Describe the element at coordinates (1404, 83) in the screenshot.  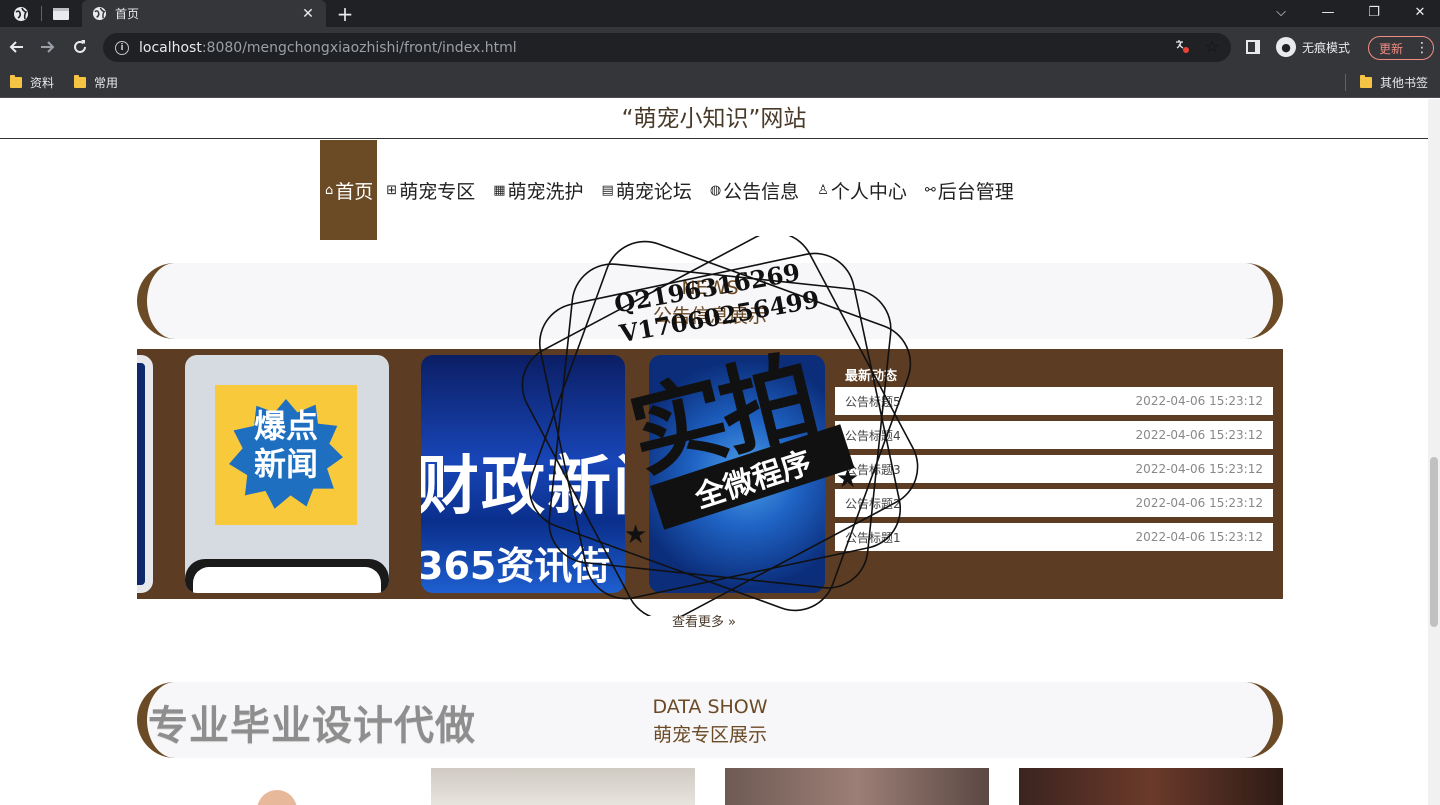
I see `bookmark-label: 其他书签` at that location.